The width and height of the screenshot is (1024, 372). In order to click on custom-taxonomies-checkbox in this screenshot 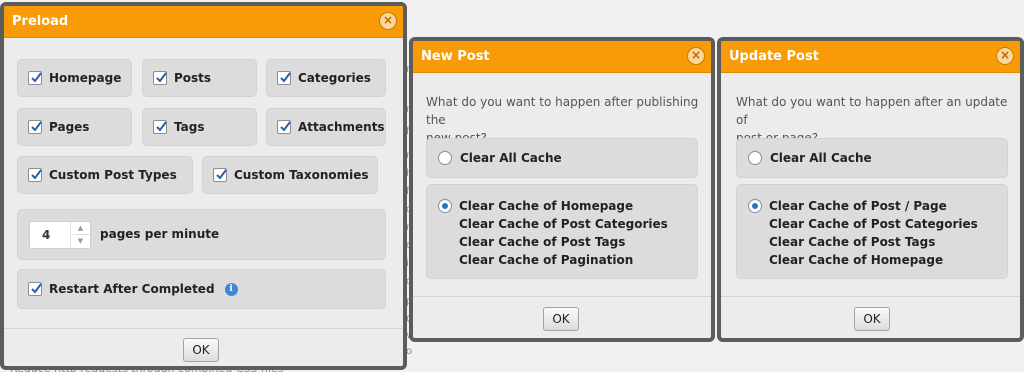, I will do `click(220, 175)`.